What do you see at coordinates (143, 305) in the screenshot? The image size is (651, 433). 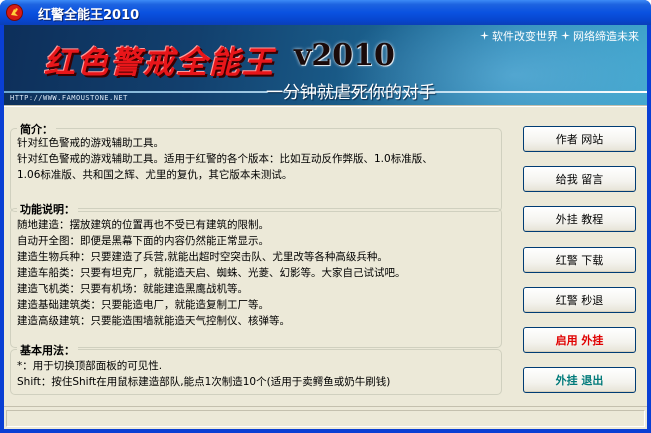 I see `feature-line: 建造基础建筑类：只要能造电厂，就能造复制工厂等。` at bounding box center [143, 305].